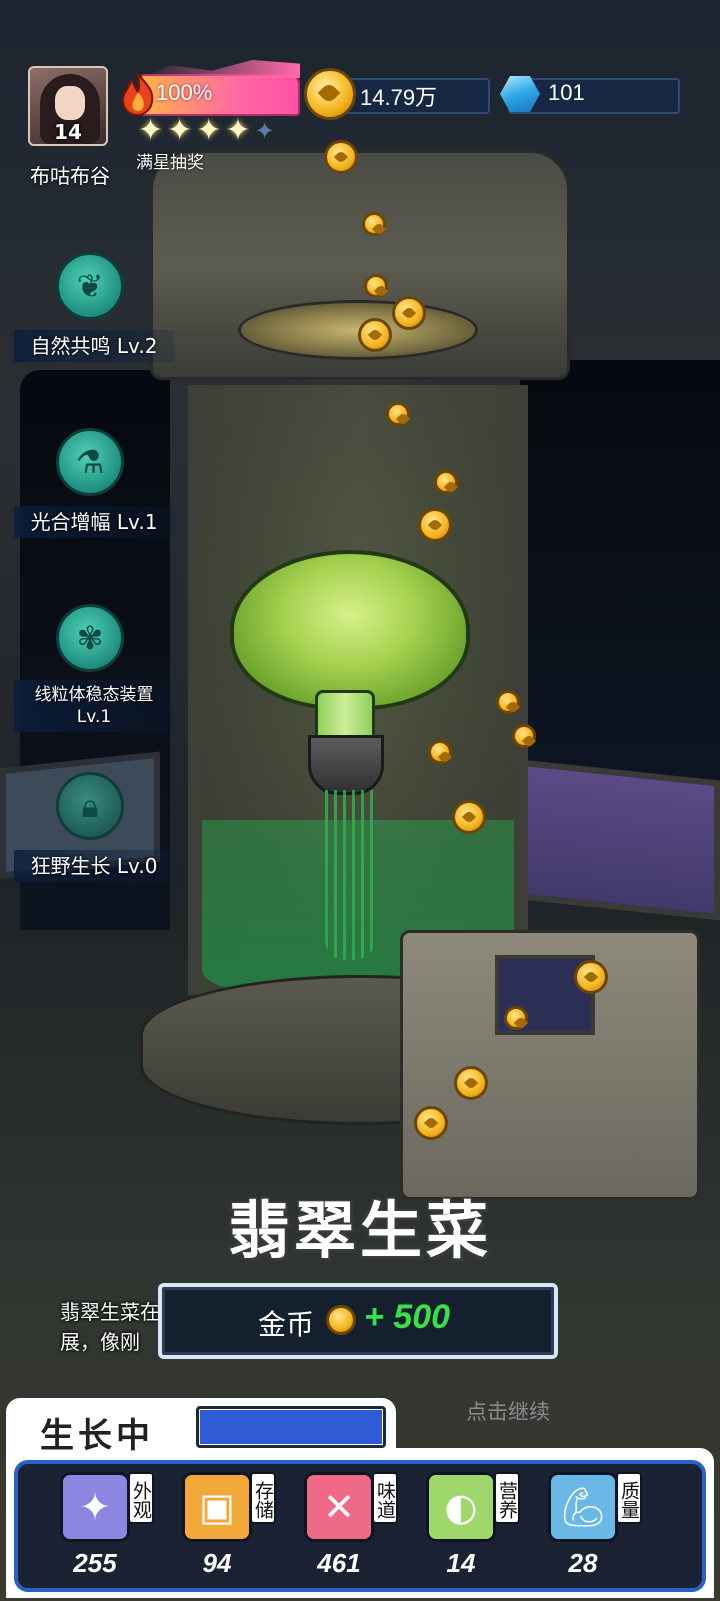 The image size is (720, 1601). Describe the element at coordinates (217, 1563) in the screenshot. I see `attribute-value: 94` at that location.